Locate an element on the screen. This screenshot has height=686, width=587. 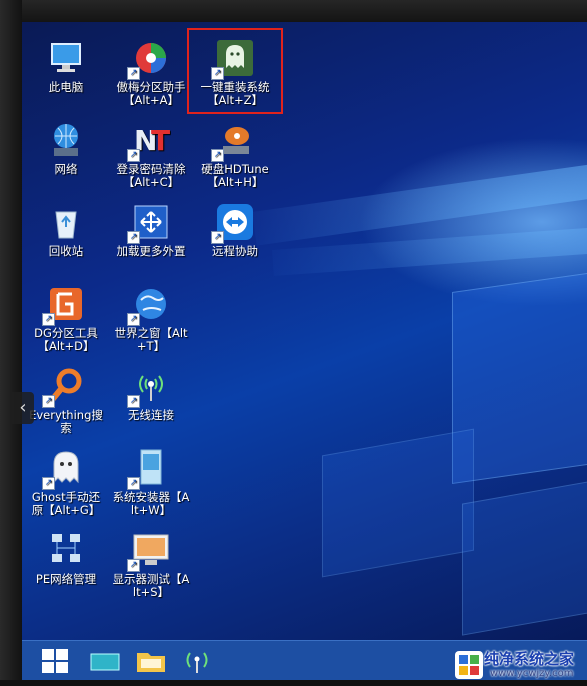
desktop-icon-wireless: ↗ 无线连接 is located at coordinates (151, 394).